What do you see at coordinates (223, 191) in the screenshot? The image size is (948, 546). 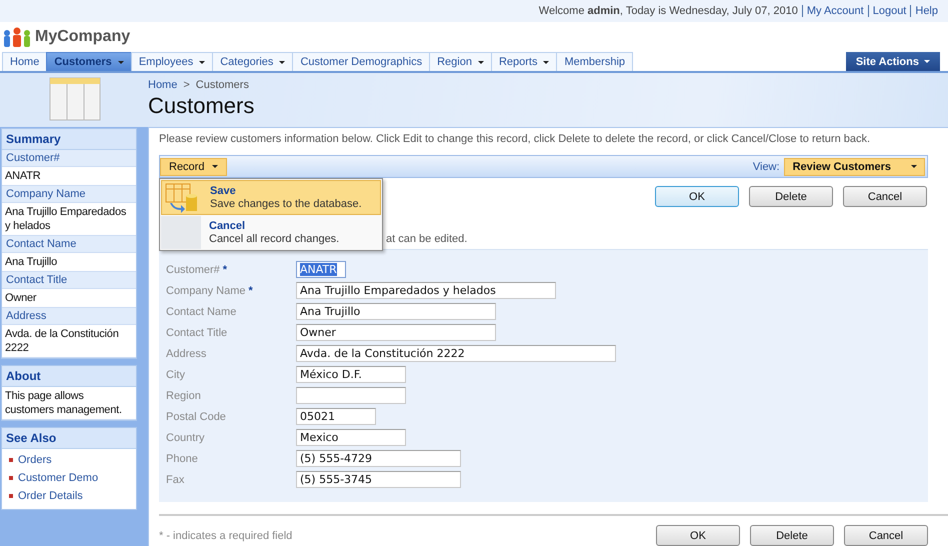 I see `menu-item-title: Save` at bounding box center [223, 191].